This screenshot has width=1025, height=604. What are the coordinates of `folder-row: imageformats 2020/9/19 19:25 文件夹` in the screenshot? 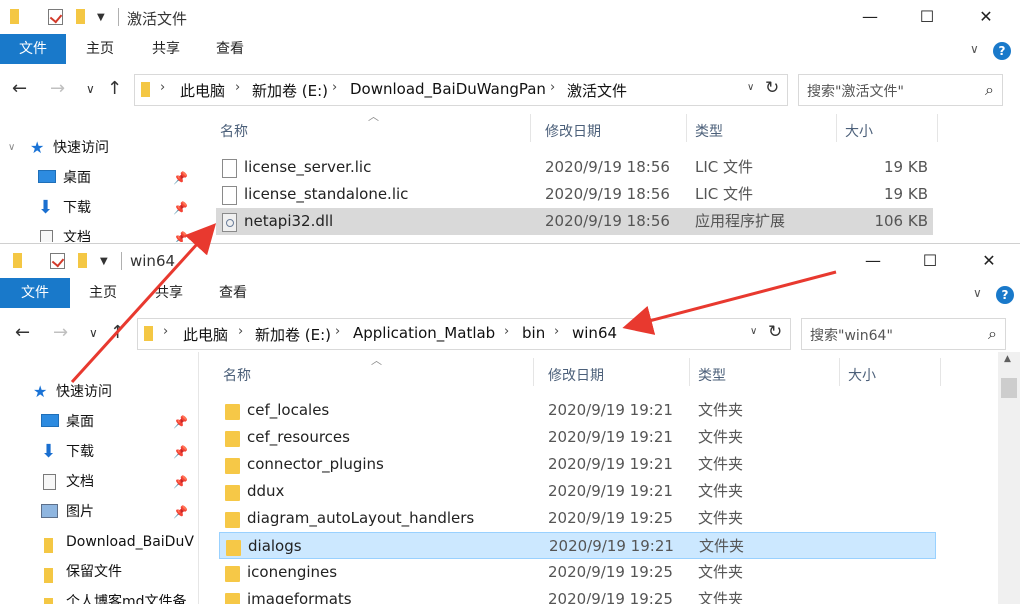 It's located at (577, 595).